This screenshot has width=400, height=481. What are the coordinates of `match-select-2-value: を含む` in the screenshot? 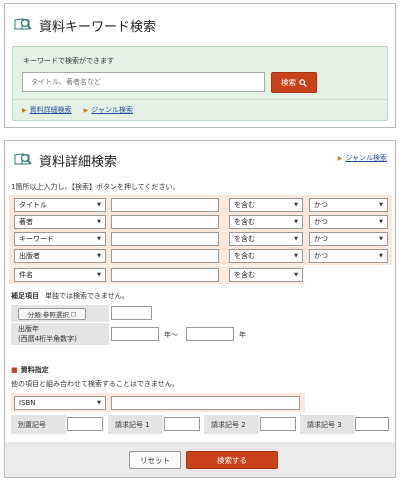 It's located at (244, 222).